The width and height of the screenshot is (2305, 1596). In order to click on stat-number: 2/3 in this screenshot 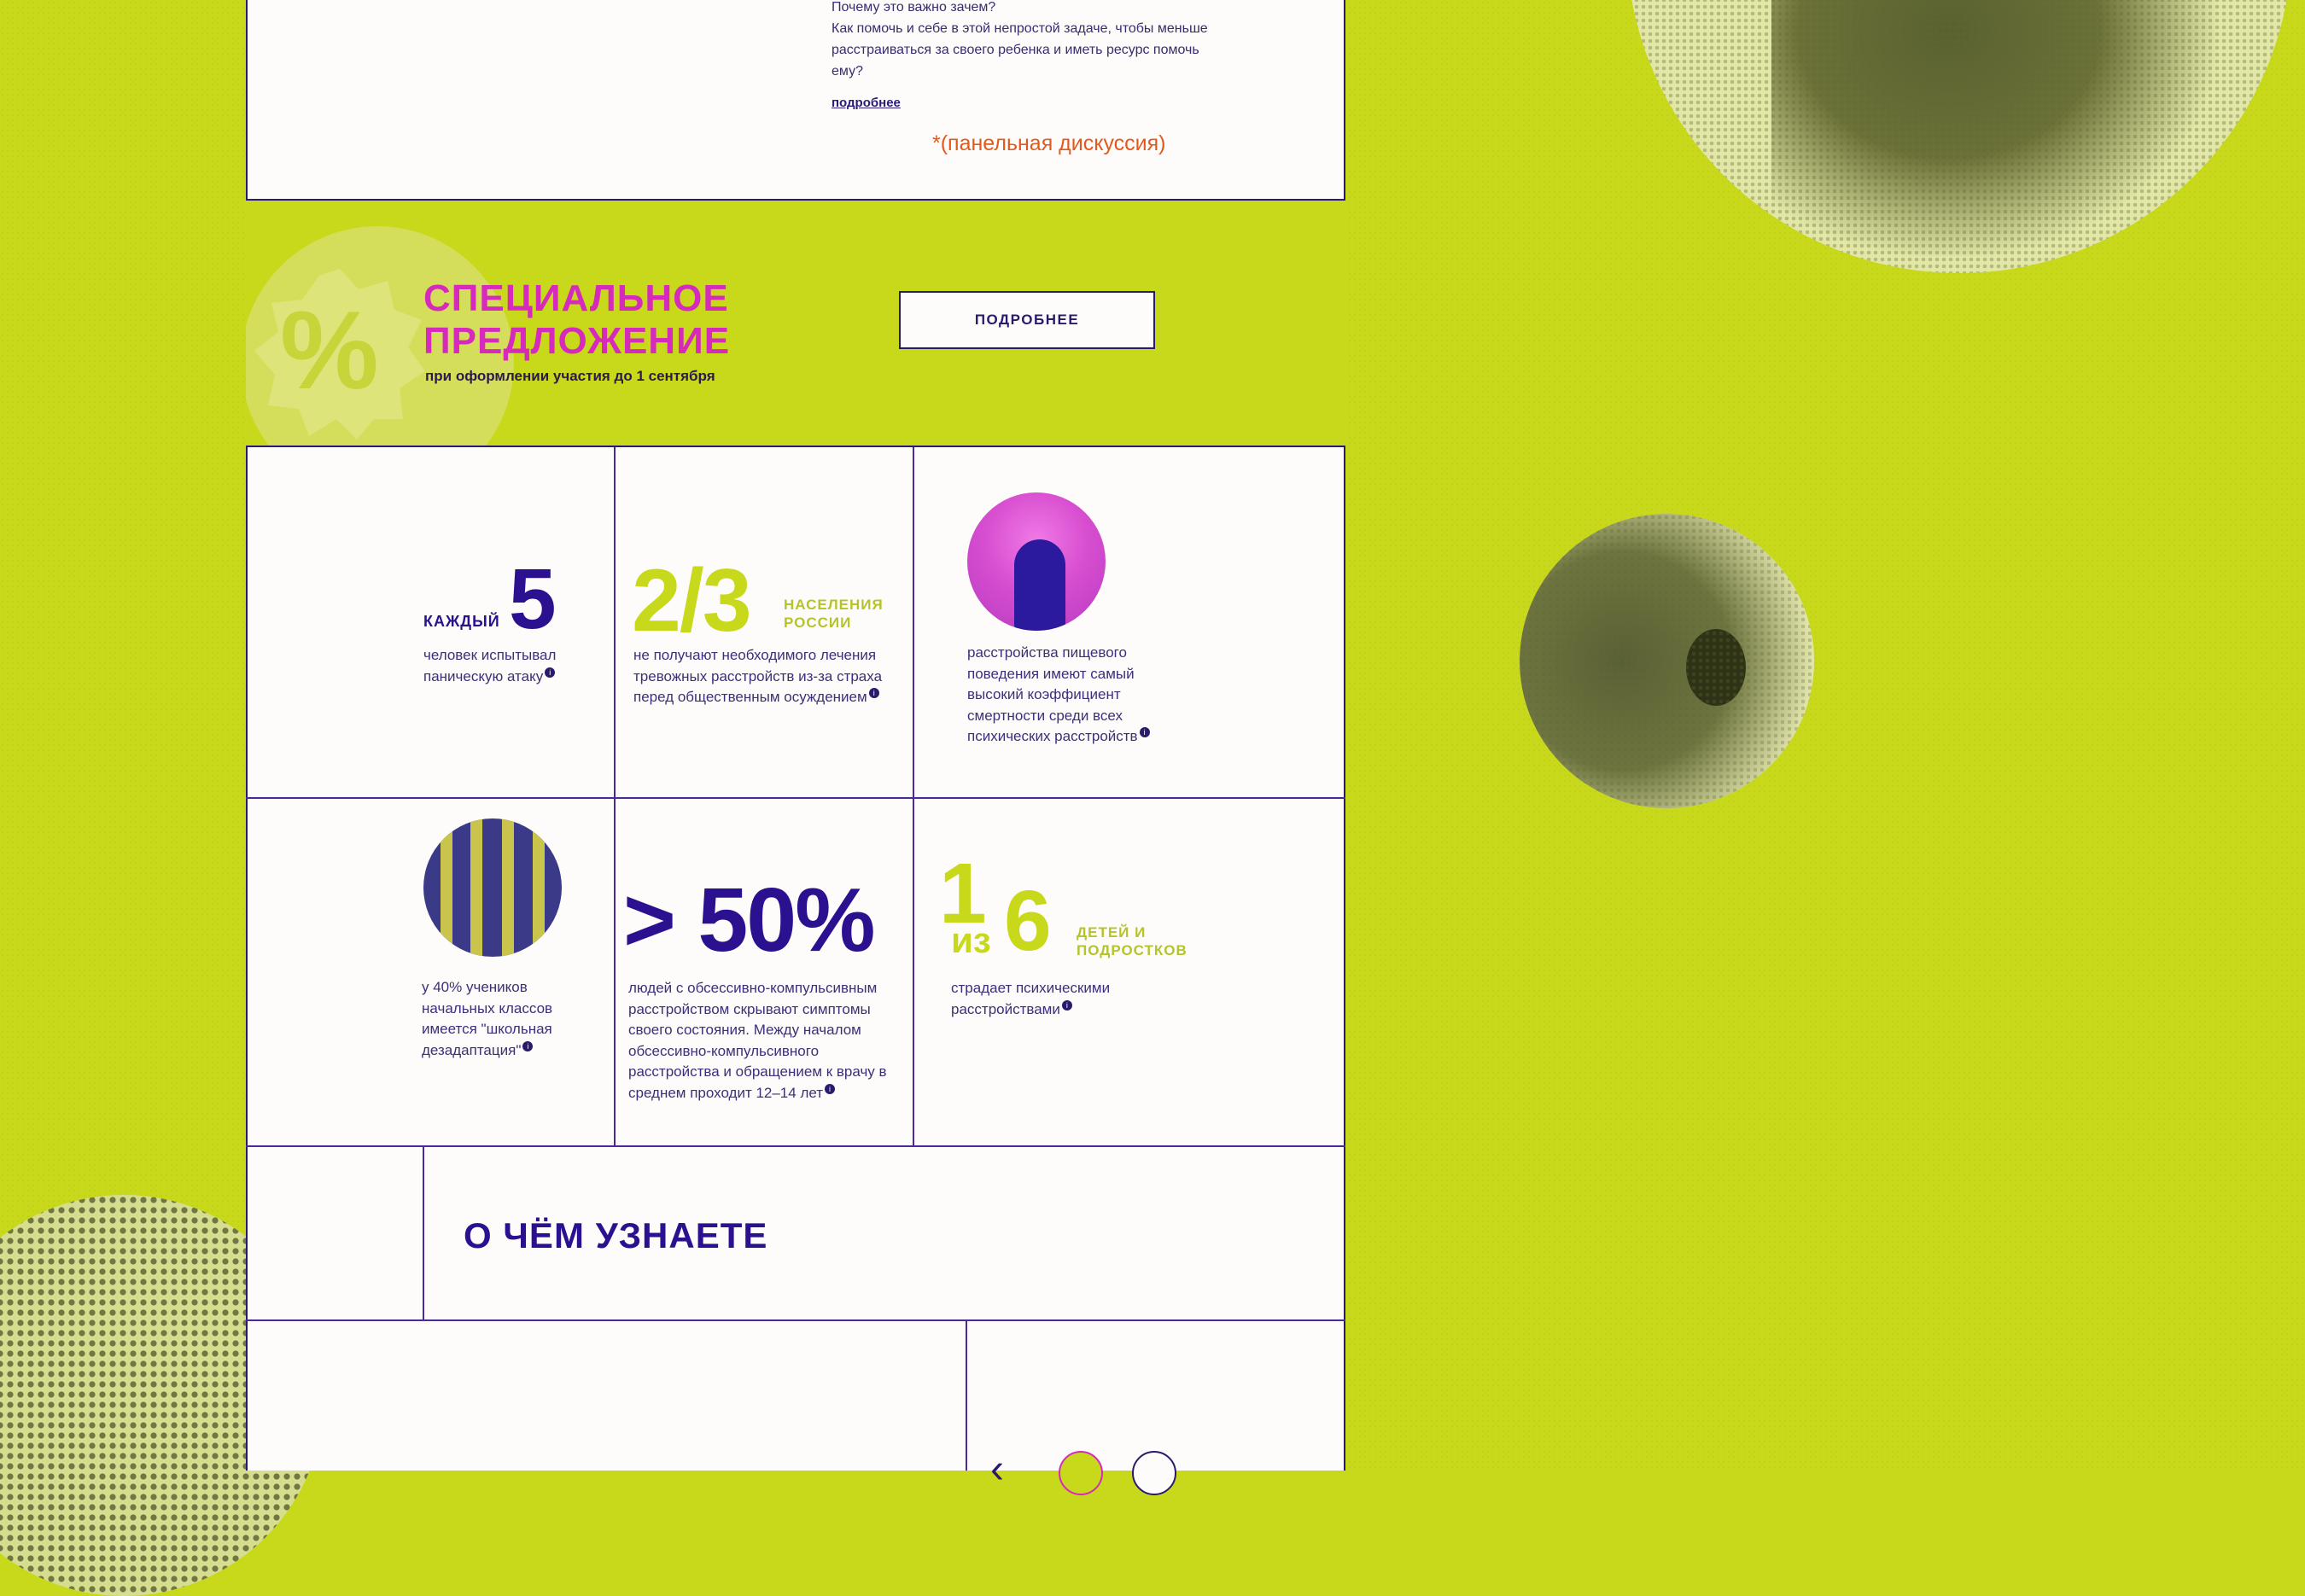, I will do `click(692, 600)`.